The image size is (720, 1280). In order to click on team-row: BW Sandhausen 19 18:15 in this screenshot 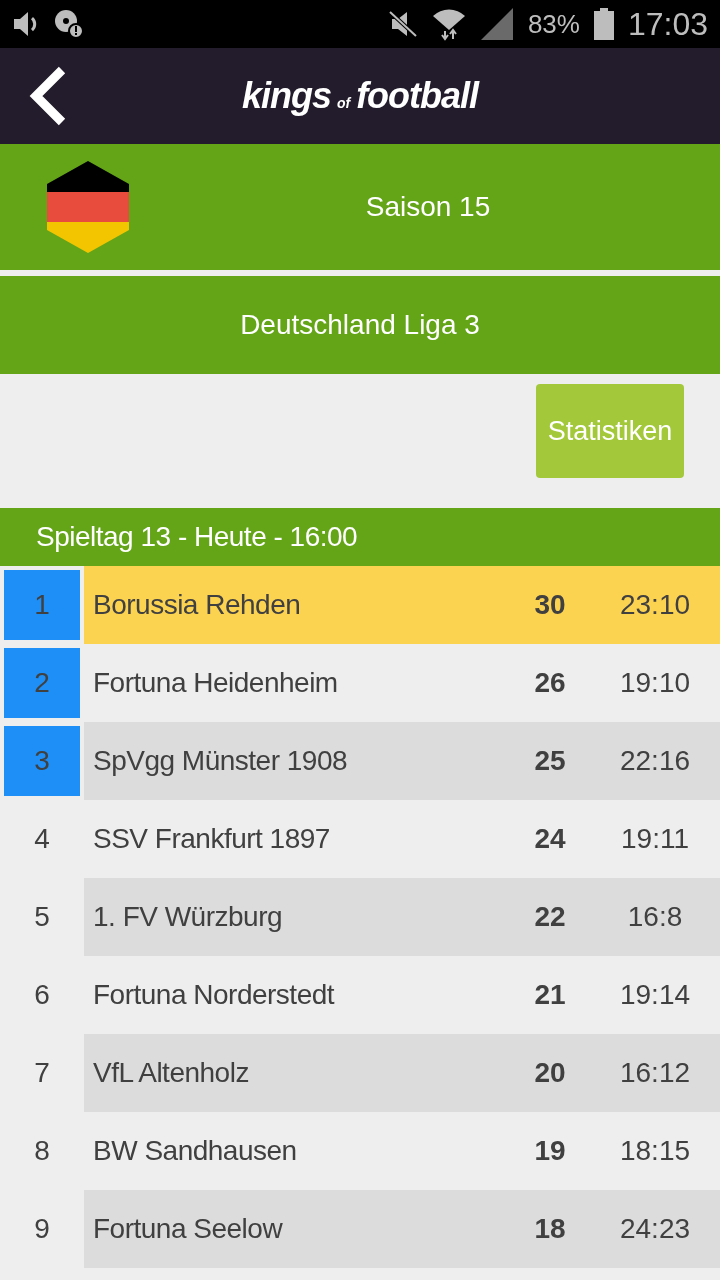, I will do `click(402, 1151)`.